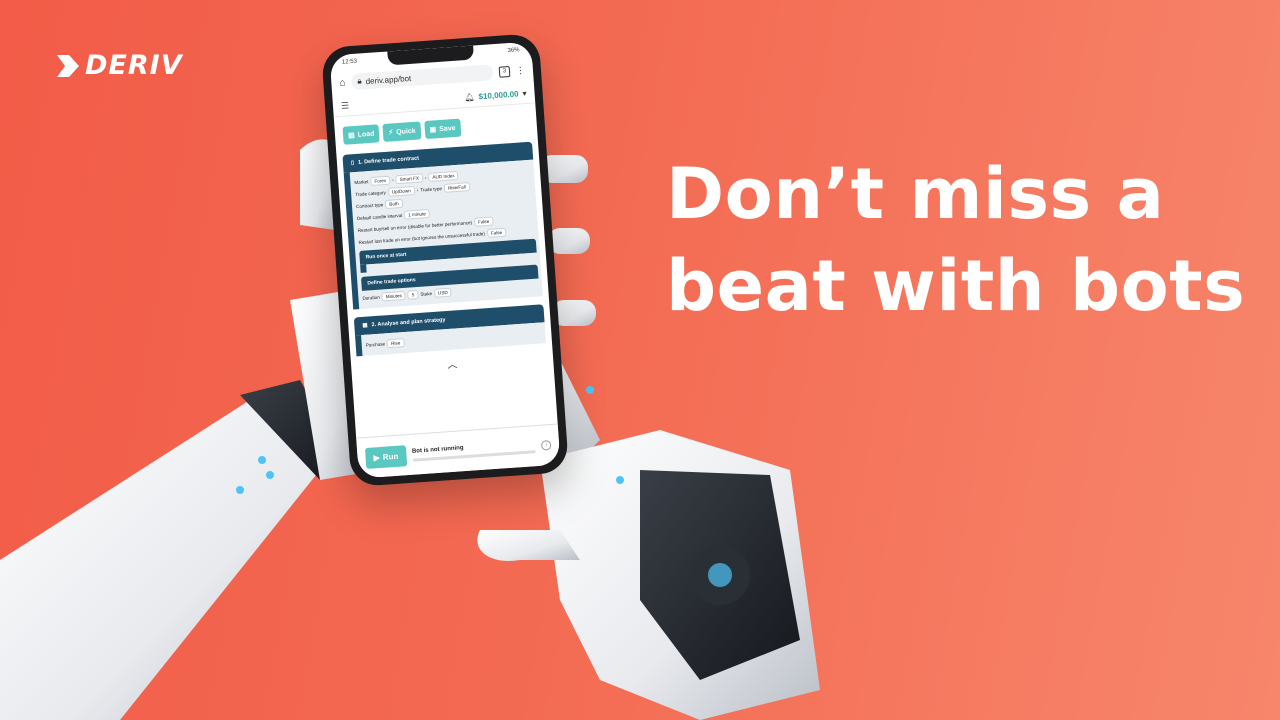 This screenshot has height=720, width=1280. What do you see at coordinates (504, 71) in the screenshot?
I see `tabs-count-button: 3` at bounding box center [504, 71].